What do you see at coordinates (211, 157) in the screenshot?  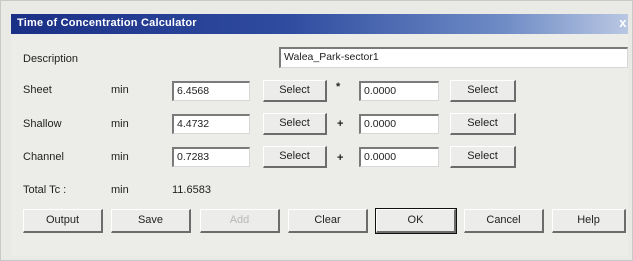 I see `channel-time-field: 0.7283` at bounding box center [211, 157].